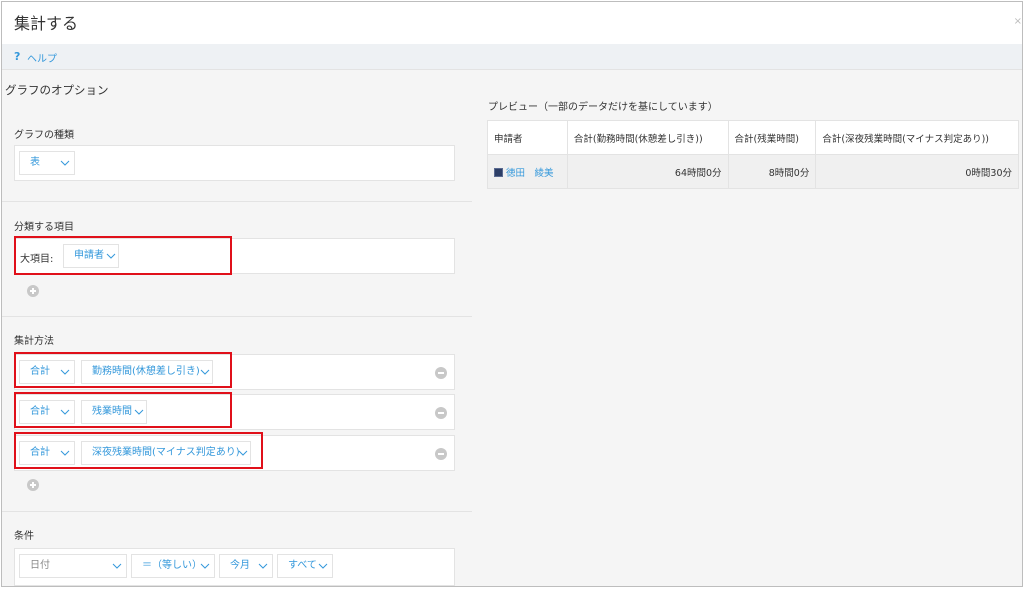 The width and height of the screenshot is (1024, 589). I want to click on conditions-label: 条件, so click(24, 536).